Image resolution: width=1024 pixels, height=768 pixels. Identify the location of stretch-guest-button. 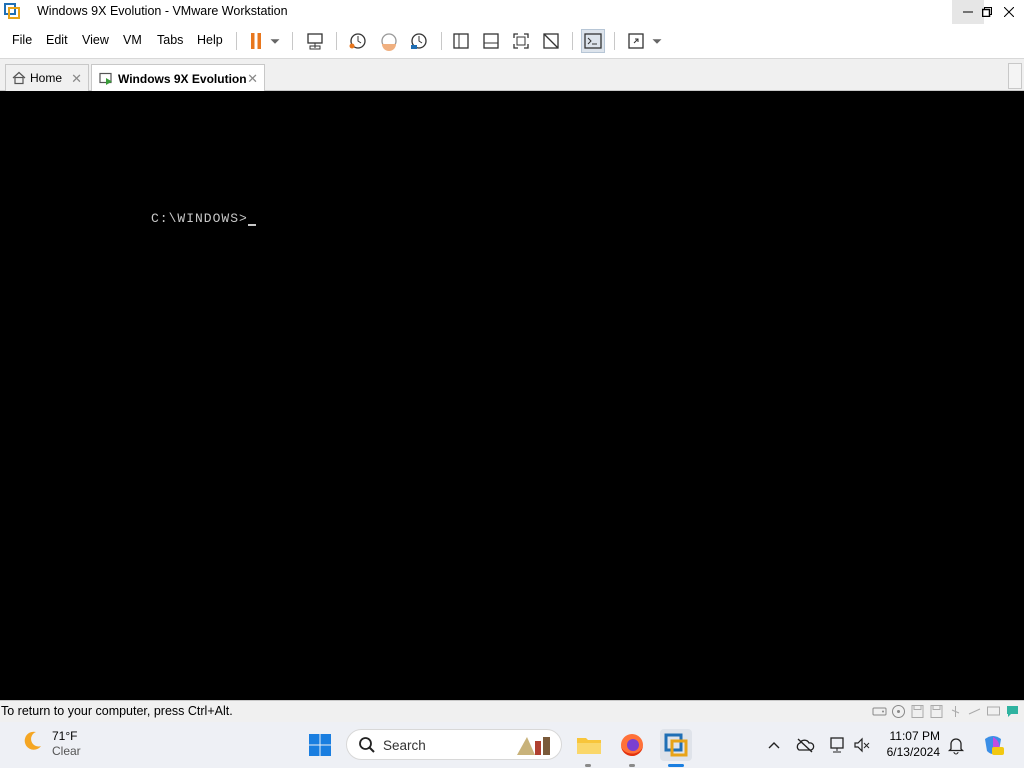
(636, 41).